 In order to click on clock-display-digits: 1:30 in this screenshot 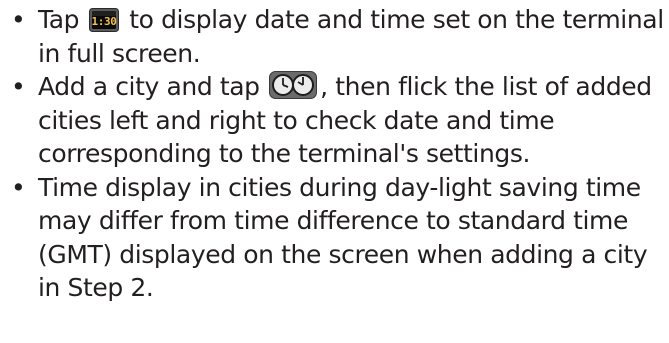, I will do `click(103, 21)`.